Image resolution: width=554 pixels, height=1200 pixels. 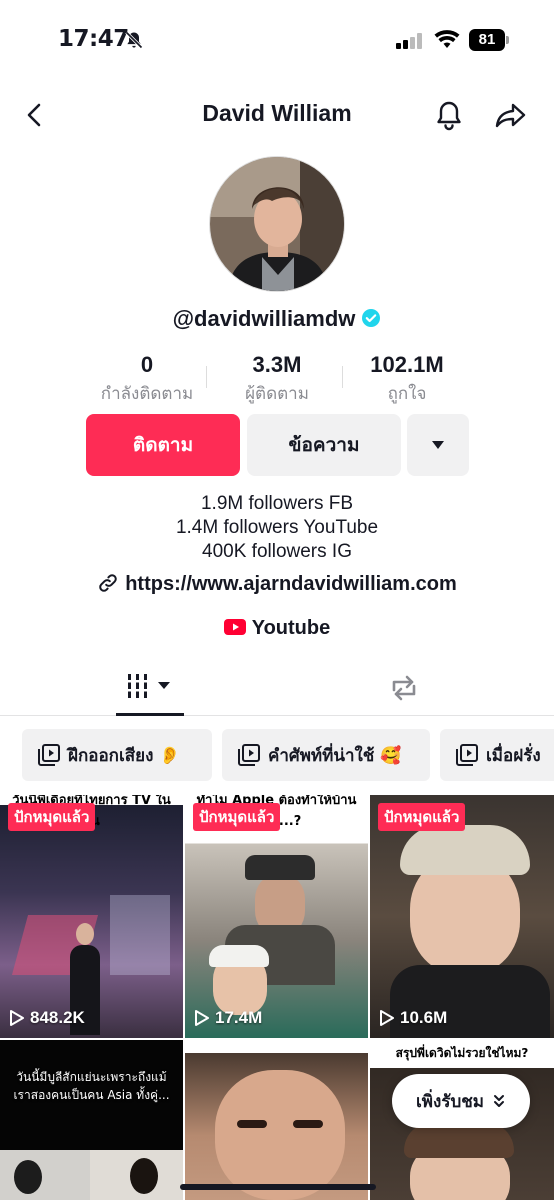 What do you see at coordinates (278, 1187) in the screenshot?
I see `home-indicator` at bounding box center [278, 1187].